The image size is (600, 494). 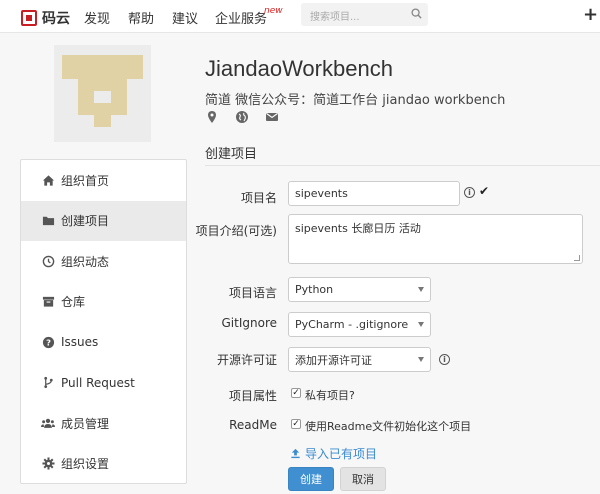 I want to click on email-icon, so click(x=272, y=117).